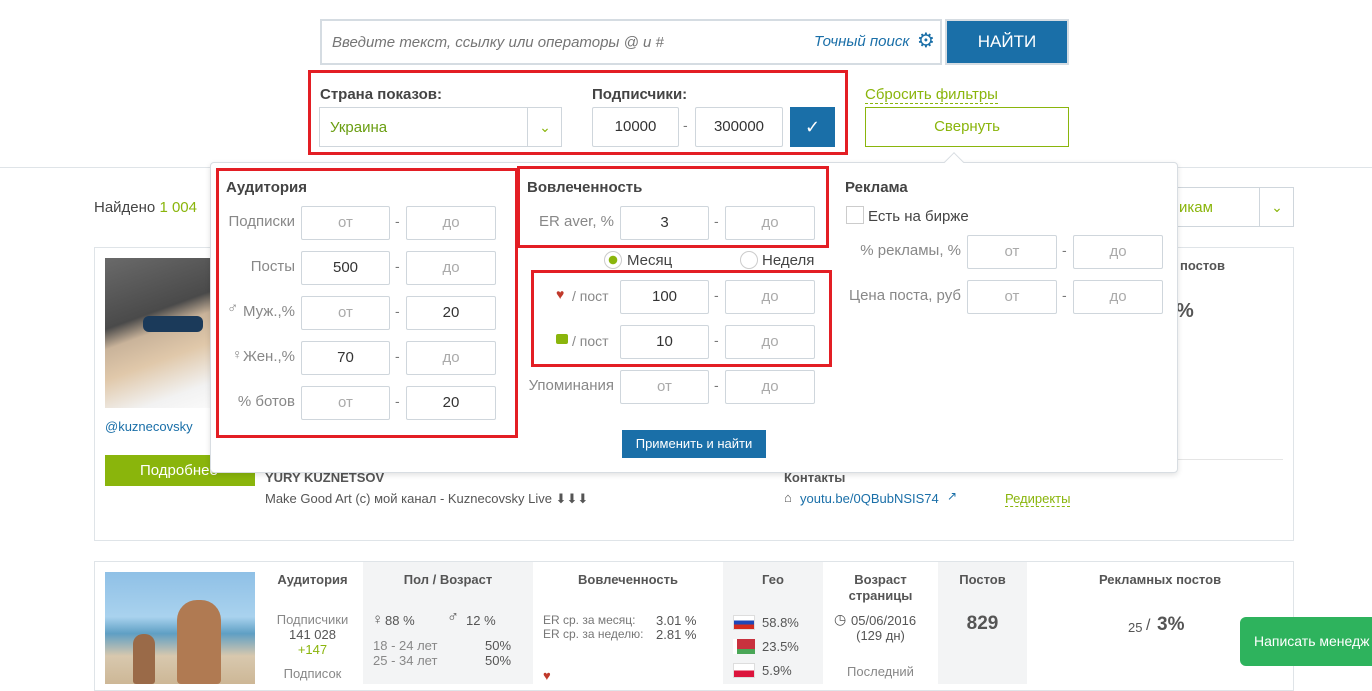 The width and height of the screenshot is (1372, 691). I want to click on ads-pct: %, so click(1185, 311).